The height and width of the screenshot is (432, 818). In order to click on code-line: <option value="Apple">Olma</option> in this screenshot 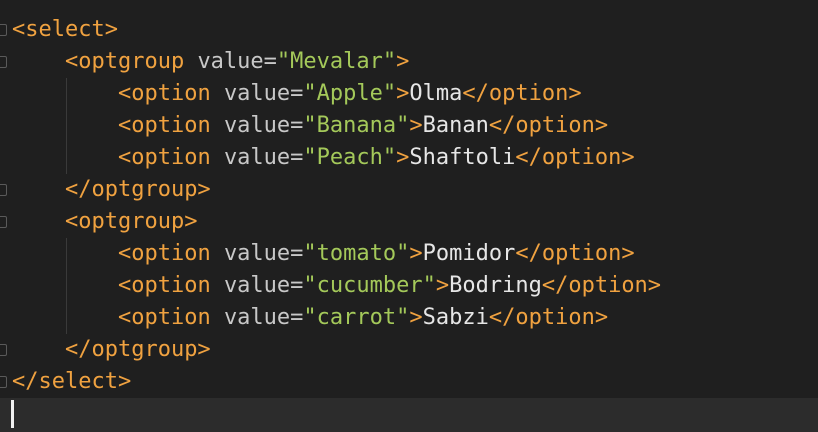, I will do `click(336, 94)`.